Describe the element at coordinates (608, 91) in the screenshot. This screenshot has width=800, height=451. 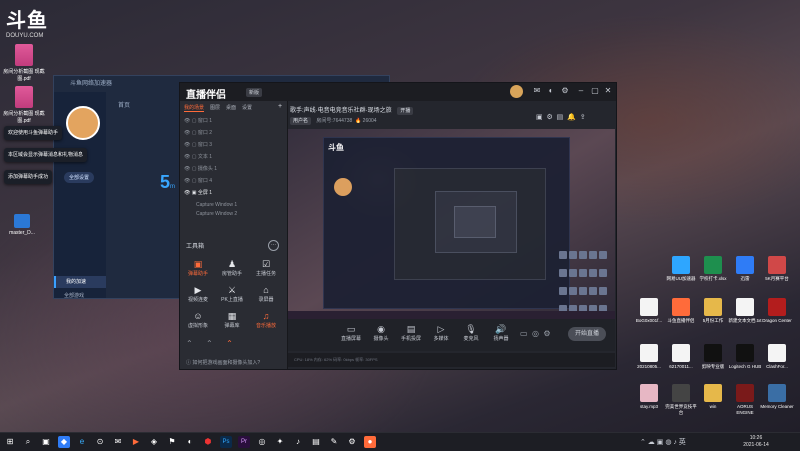
I see `close-icon: ✕` at that location.